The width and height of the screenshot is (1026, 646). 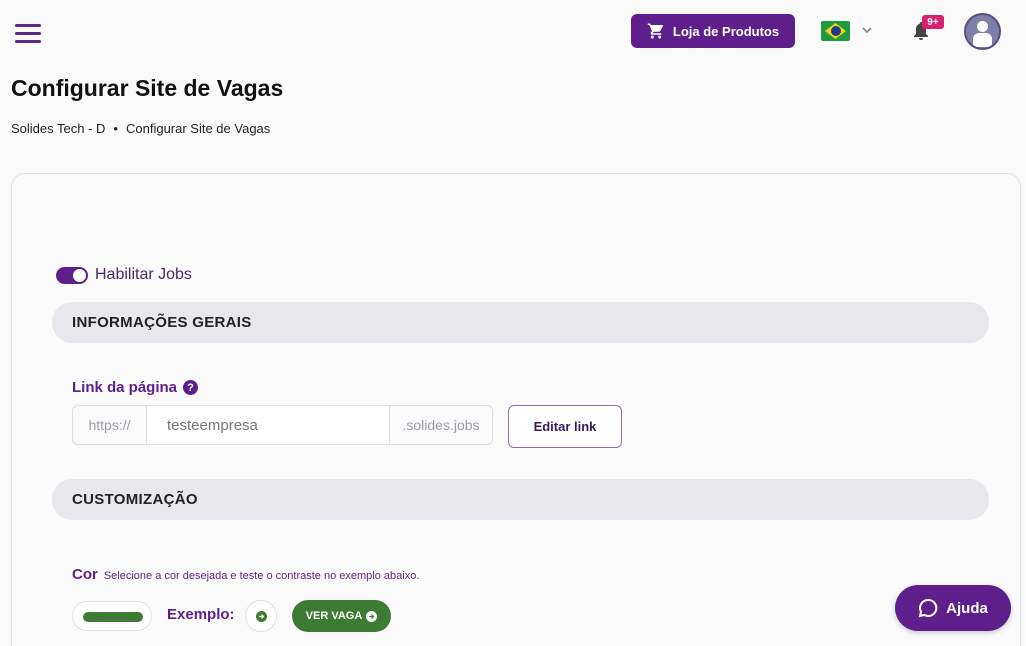 I want to click on breadcrumb-current: Configurar Site de Vagas, so click(x=198, y=128).